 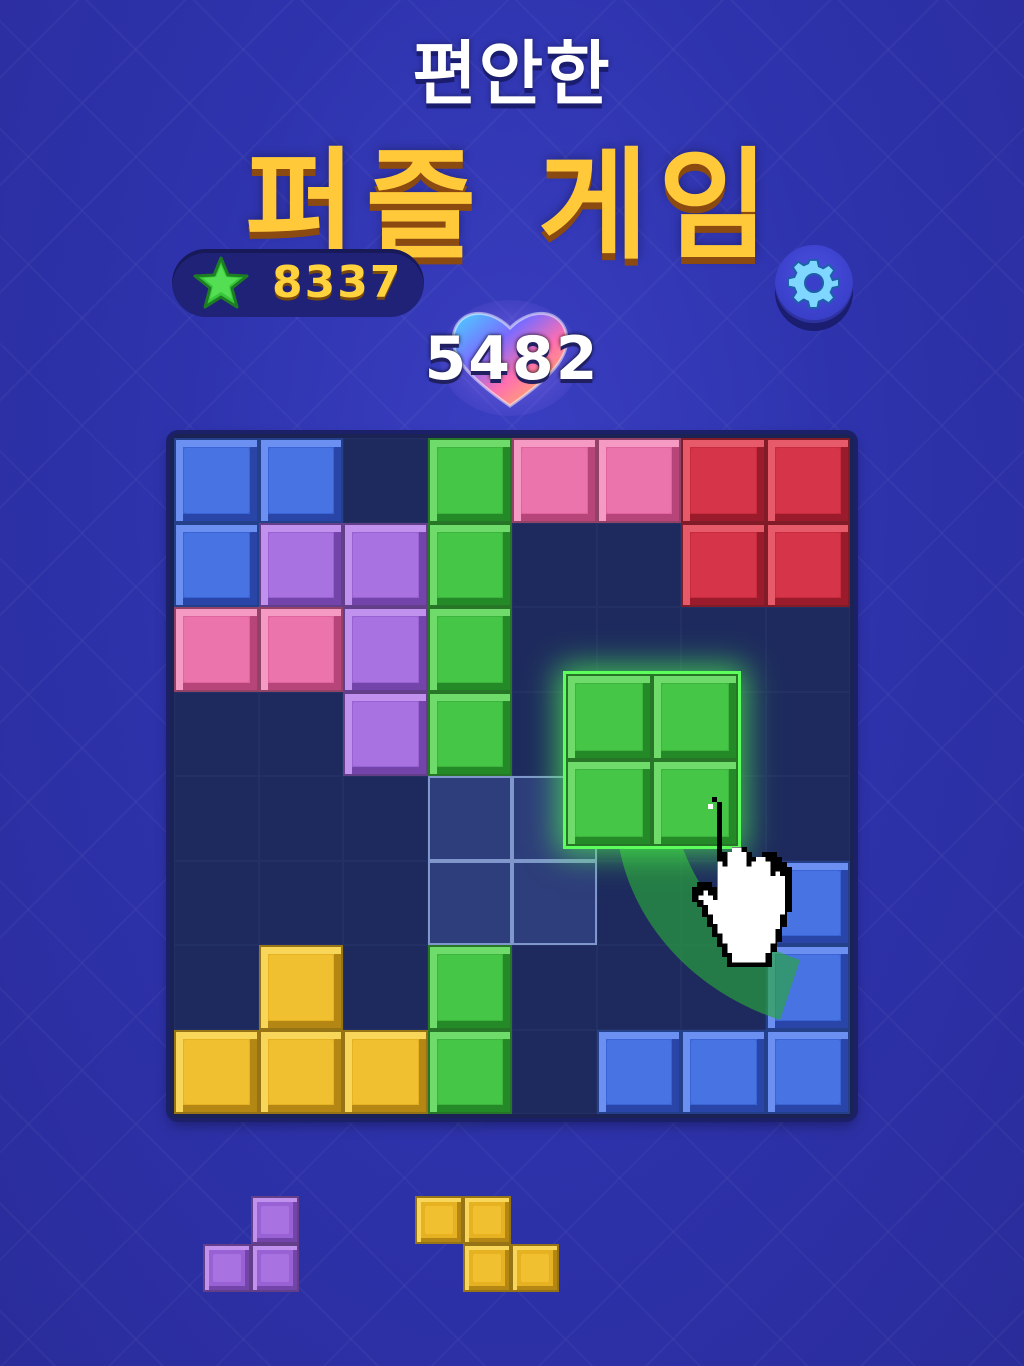 I want to click on star-counter: 8337, so click(x=298, y=283).